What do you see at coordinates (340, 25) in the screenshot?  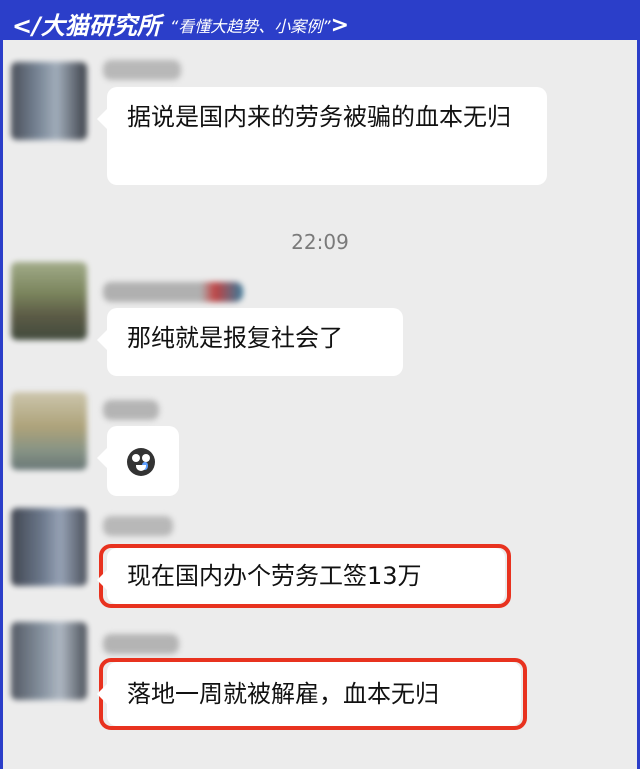 I see `chevron-right-icon: >` at bounding box center [340, 25].